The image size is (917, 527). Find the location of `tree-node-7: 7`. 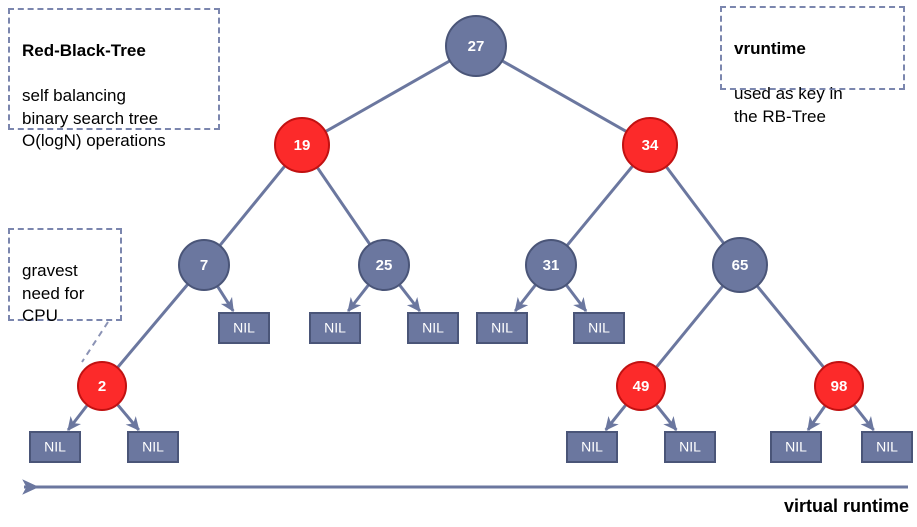

tree-node-7: 7 is located at coordinates (204, 265).